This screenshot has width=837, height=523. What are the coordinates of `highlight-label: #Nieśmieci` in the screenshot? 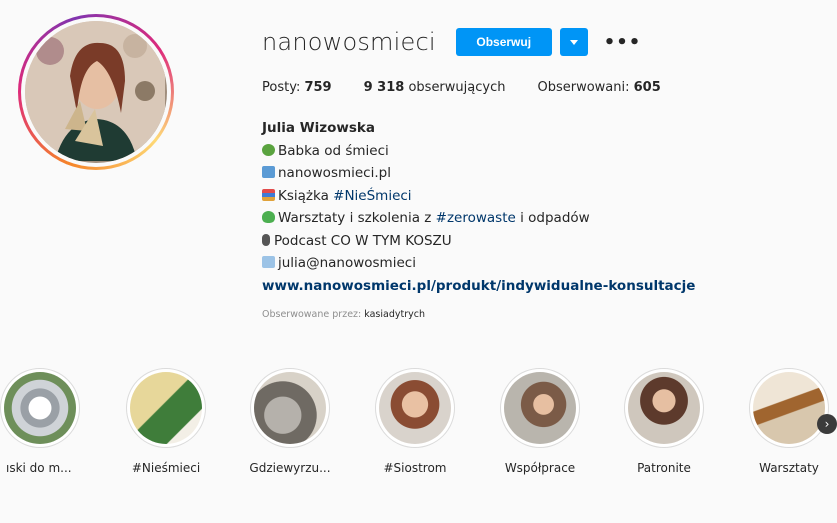 It's located at (166, 468).